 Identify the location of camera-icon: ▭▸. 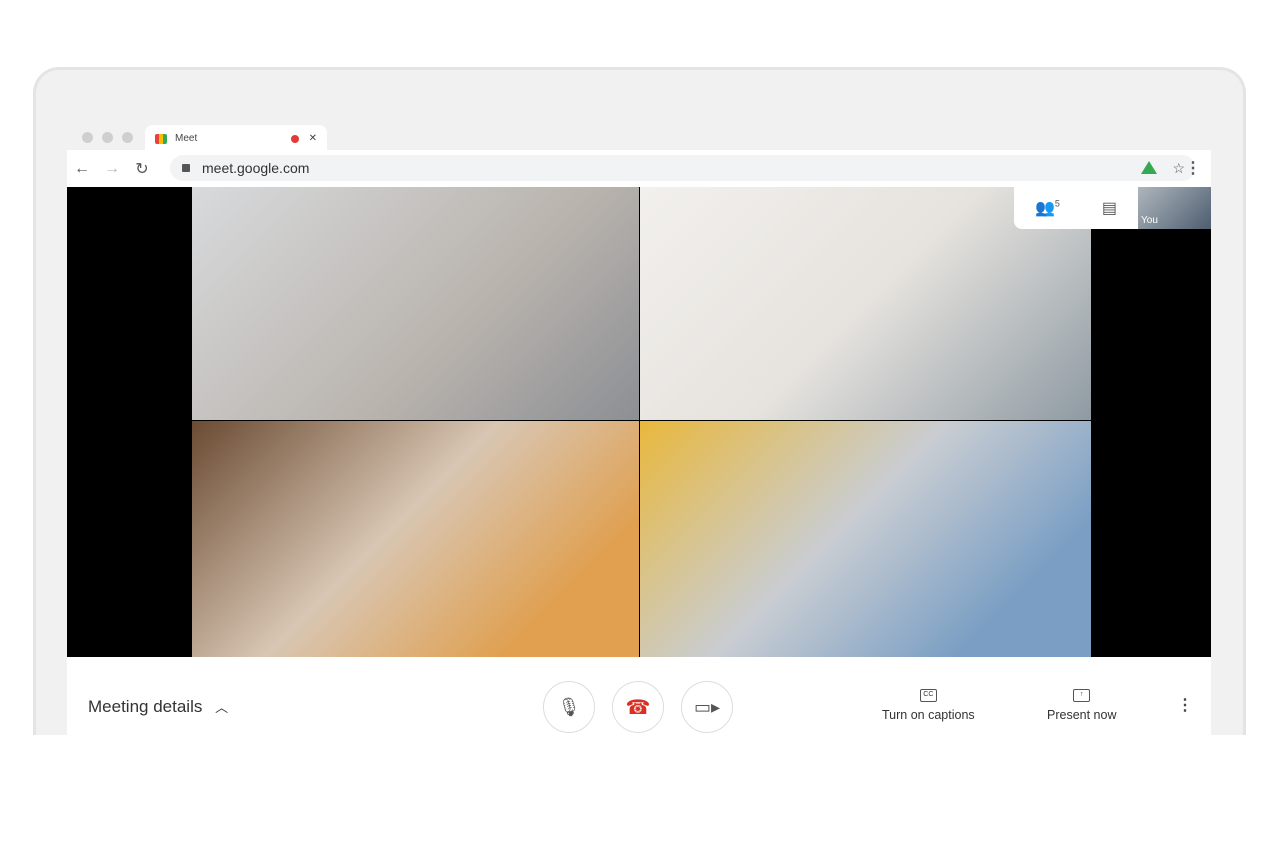
(707, 706).